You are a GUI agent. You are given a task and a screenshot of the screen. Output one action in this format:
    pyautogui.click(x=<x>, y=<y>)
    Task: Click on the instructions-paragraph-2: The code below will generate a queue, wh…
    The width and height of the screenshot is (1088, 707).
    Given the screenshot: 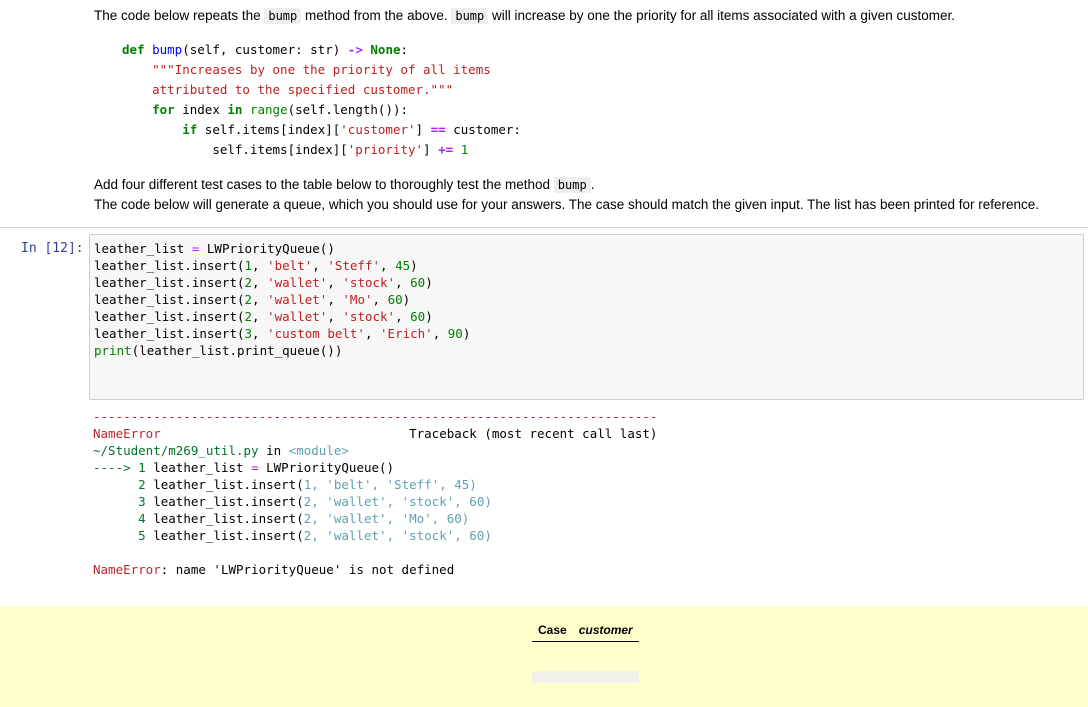 What is the action you would take?
    pyautogui.click(x=567, y=204)
    